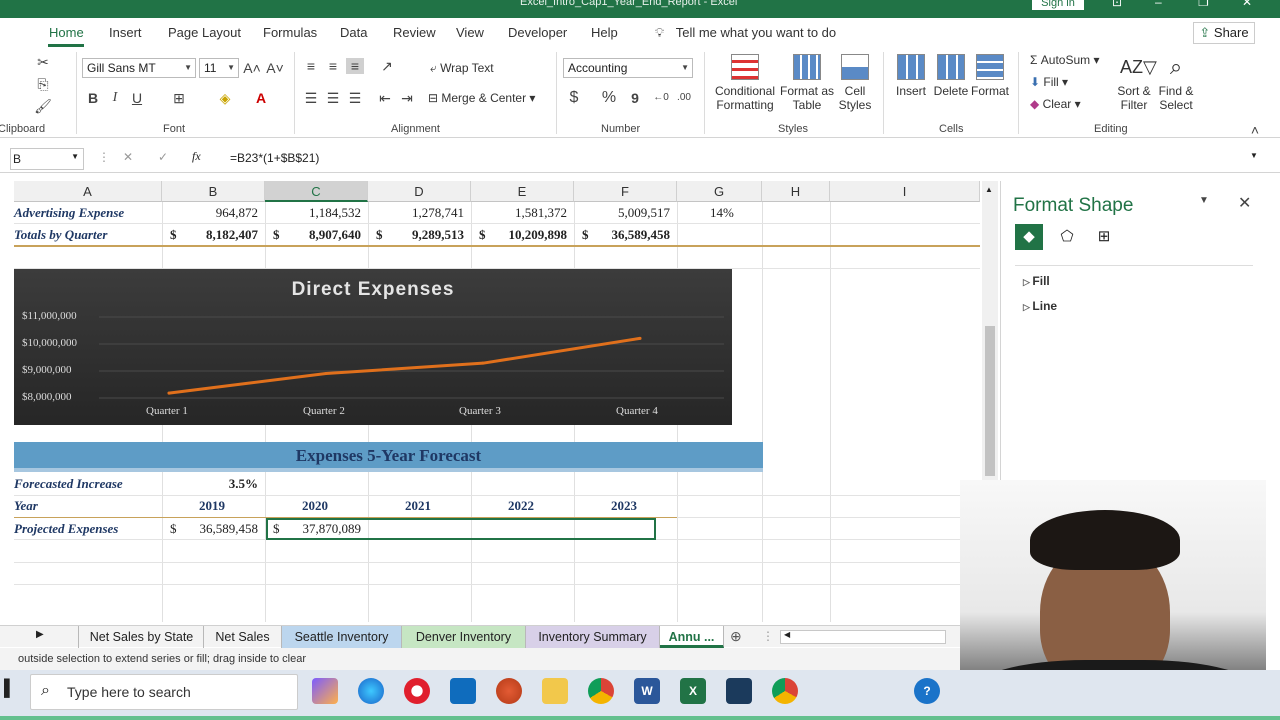 The width and height of the screenshot is (1280, 720). What do you see at coordinates (464, 637) in the screenshot?
I see `sheet-tab: Denver Inventory` at bounding box center [464, 637].